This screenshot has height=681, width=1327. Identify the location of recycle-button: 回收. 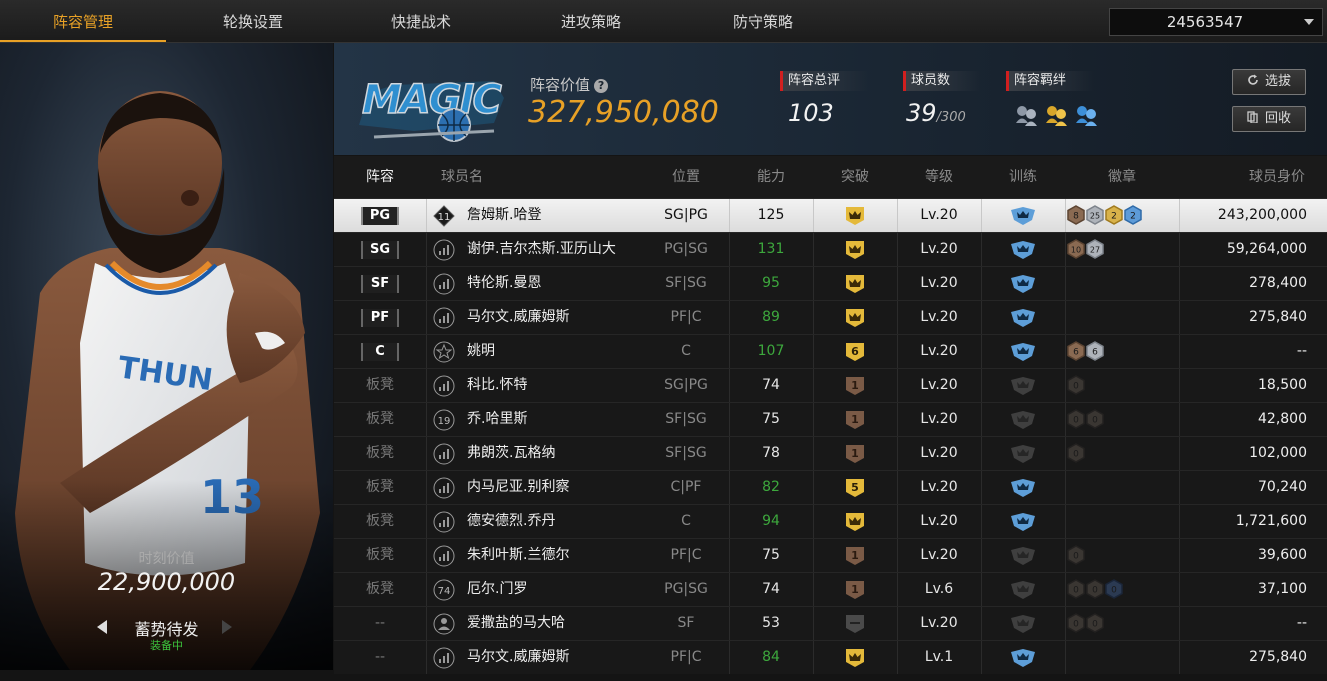
(1269, 119).